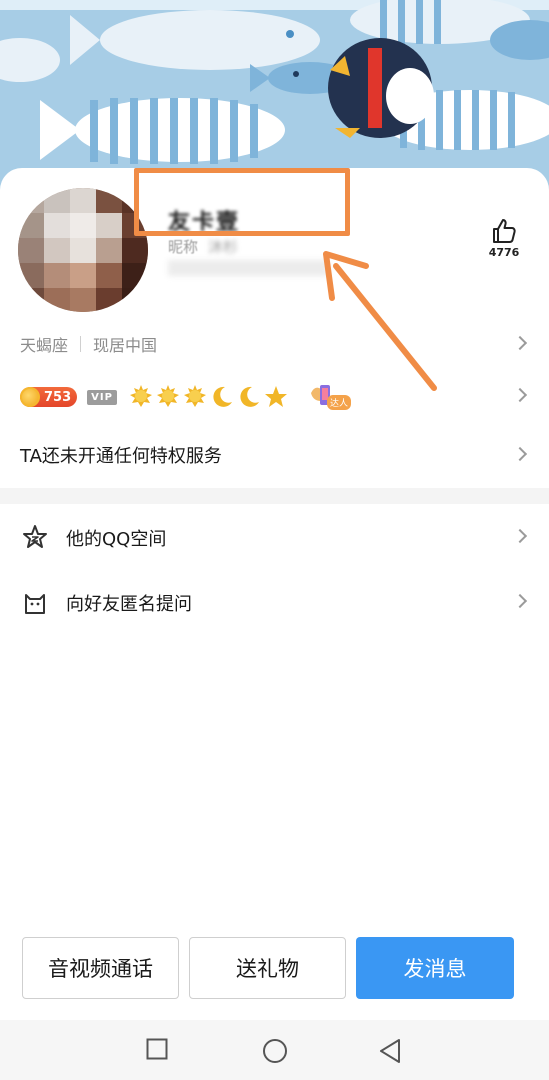 The height and width of the screenshot is (1080, 549). Describe the element at coordinates (81, 344) in the screenshot. I see `separator` at that location.